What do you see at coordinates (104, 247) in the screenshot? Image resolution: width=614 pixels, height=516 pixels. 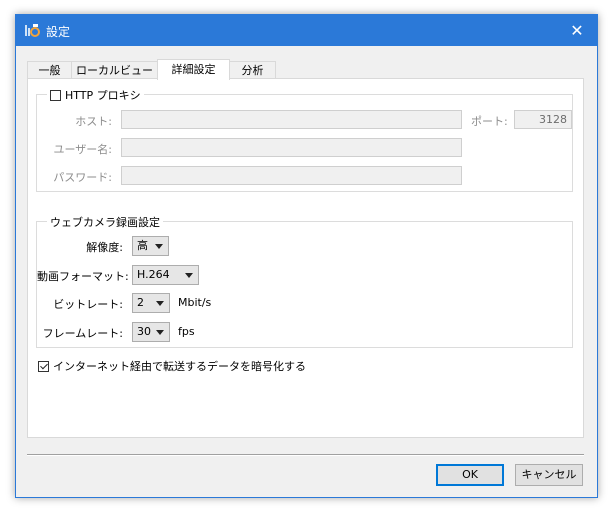 I see `resolution-label: 解像度:` at bounding box center [104, 247].